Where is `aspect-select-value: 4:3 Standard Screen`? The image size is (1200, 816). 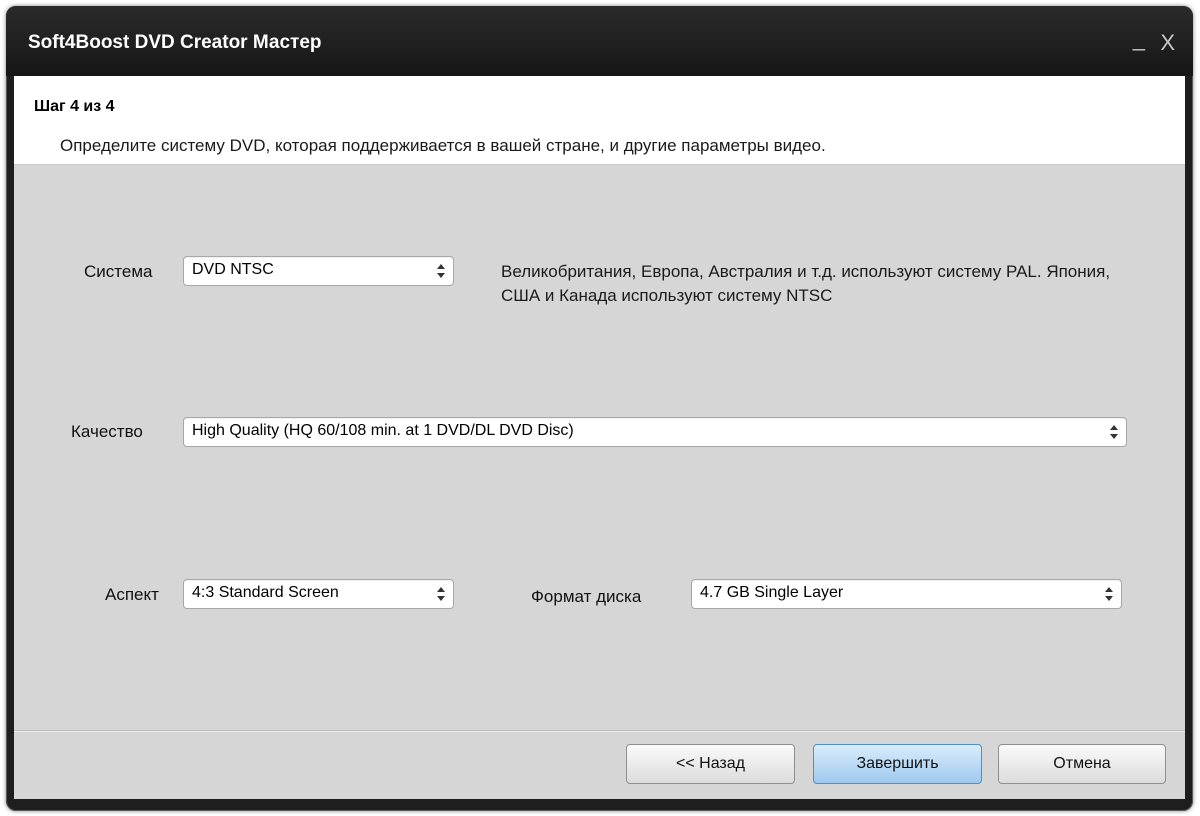
aspect-select-value: 4:3 Standard Screen is located at coordinates (265, 592).